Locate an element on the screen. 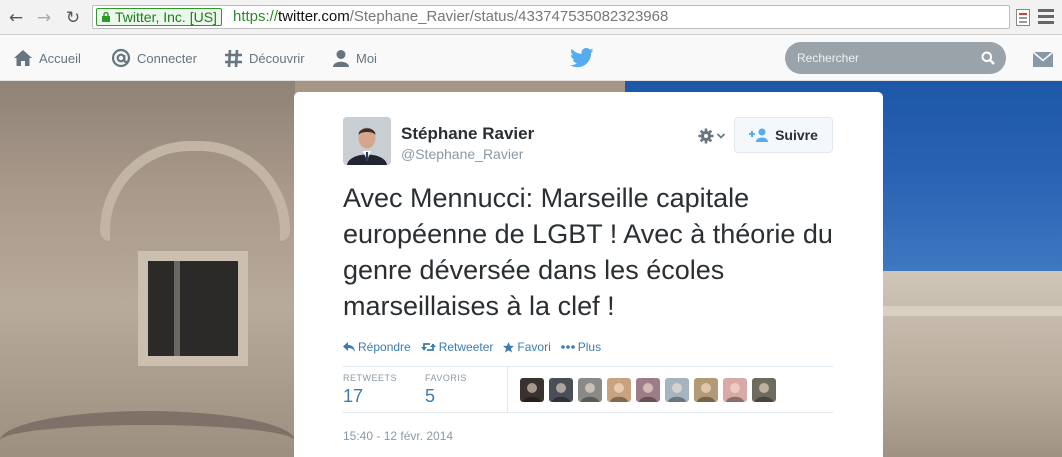 The image size is (1062, 457). nav-home: Accueil is located at coordinates (47, 58).